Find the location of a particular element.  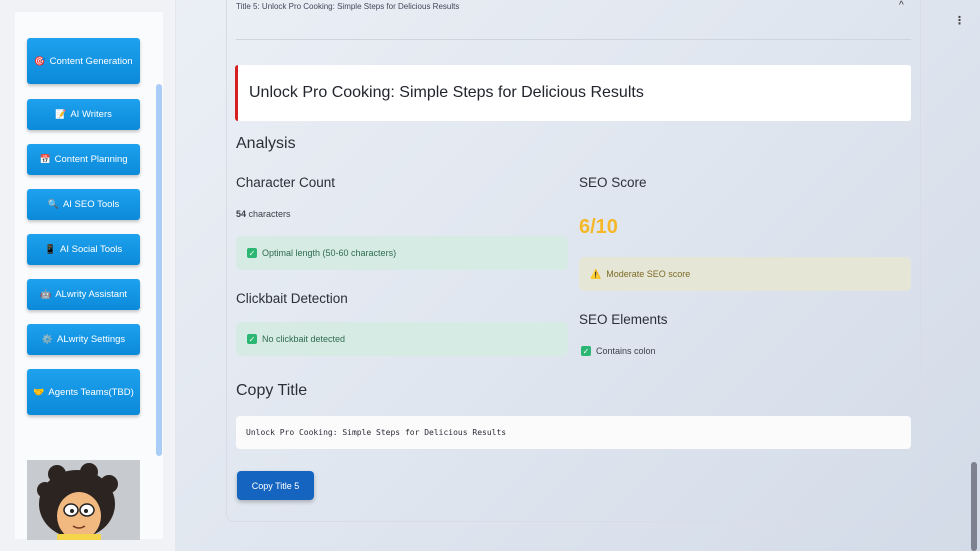

target-icon: 🎯 is located at coordinates (40, 60).